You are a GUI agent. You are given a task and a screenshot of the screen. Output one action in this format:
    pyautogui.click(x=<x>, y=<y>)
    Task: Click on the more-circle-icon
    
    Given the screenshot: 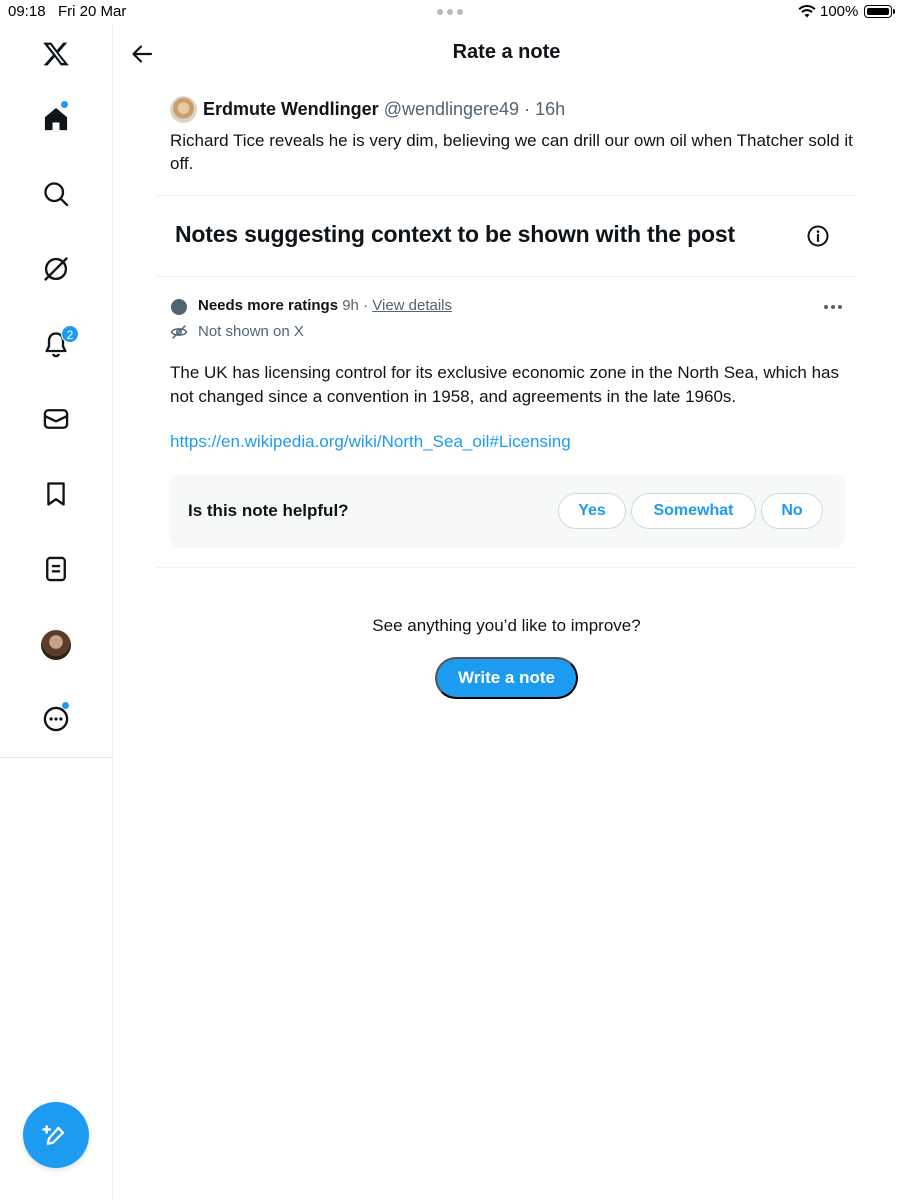 What is the action you would take?
    pyautogui.click(x=56, y=719)
    